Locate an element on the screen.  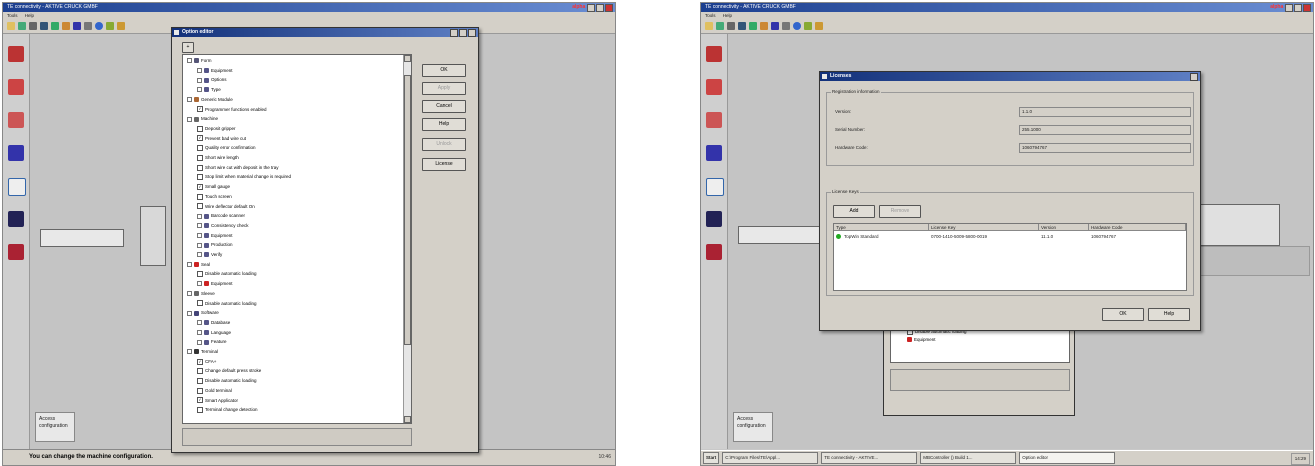
tree-node: Production is located at coordinates (215, 244).